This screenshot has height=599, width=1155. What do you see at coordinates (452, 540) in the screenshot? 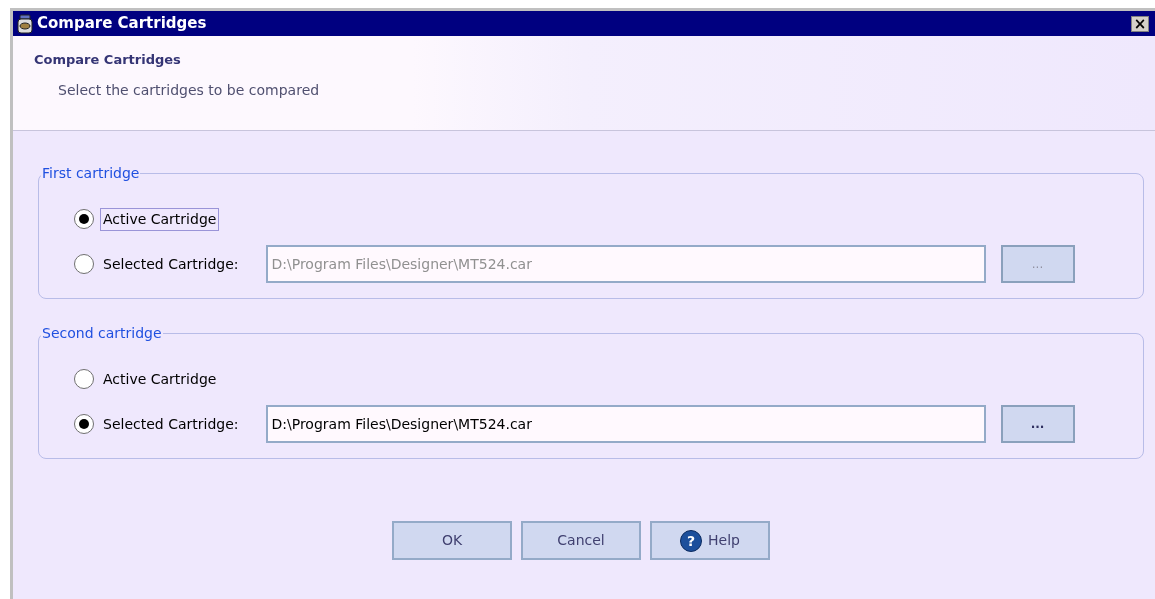
I see `dialog-button: OK` at bounding box center [452, 540].